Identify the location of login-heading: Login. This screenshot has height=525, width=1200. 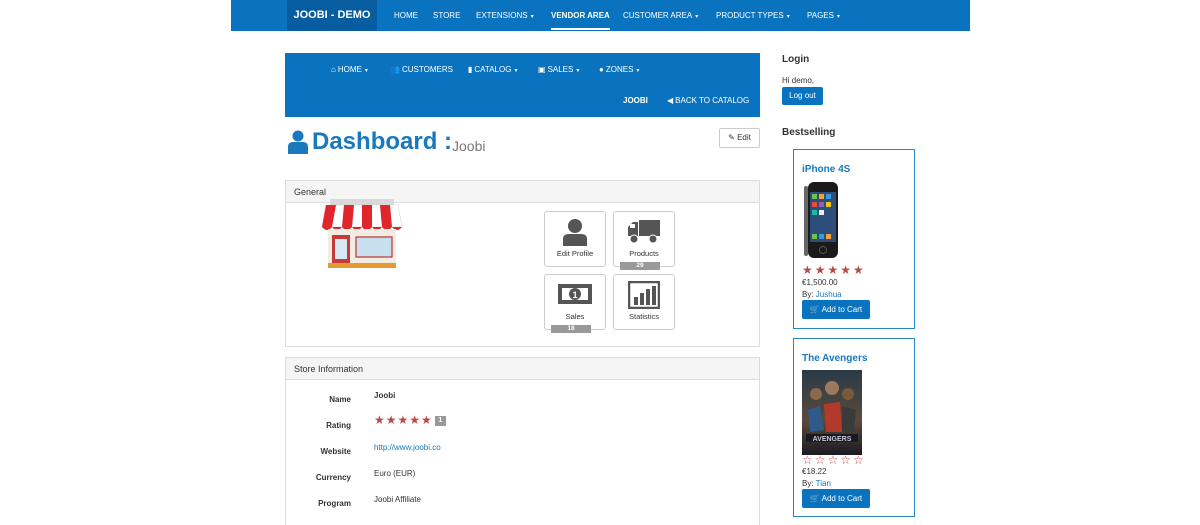
(796, 59).